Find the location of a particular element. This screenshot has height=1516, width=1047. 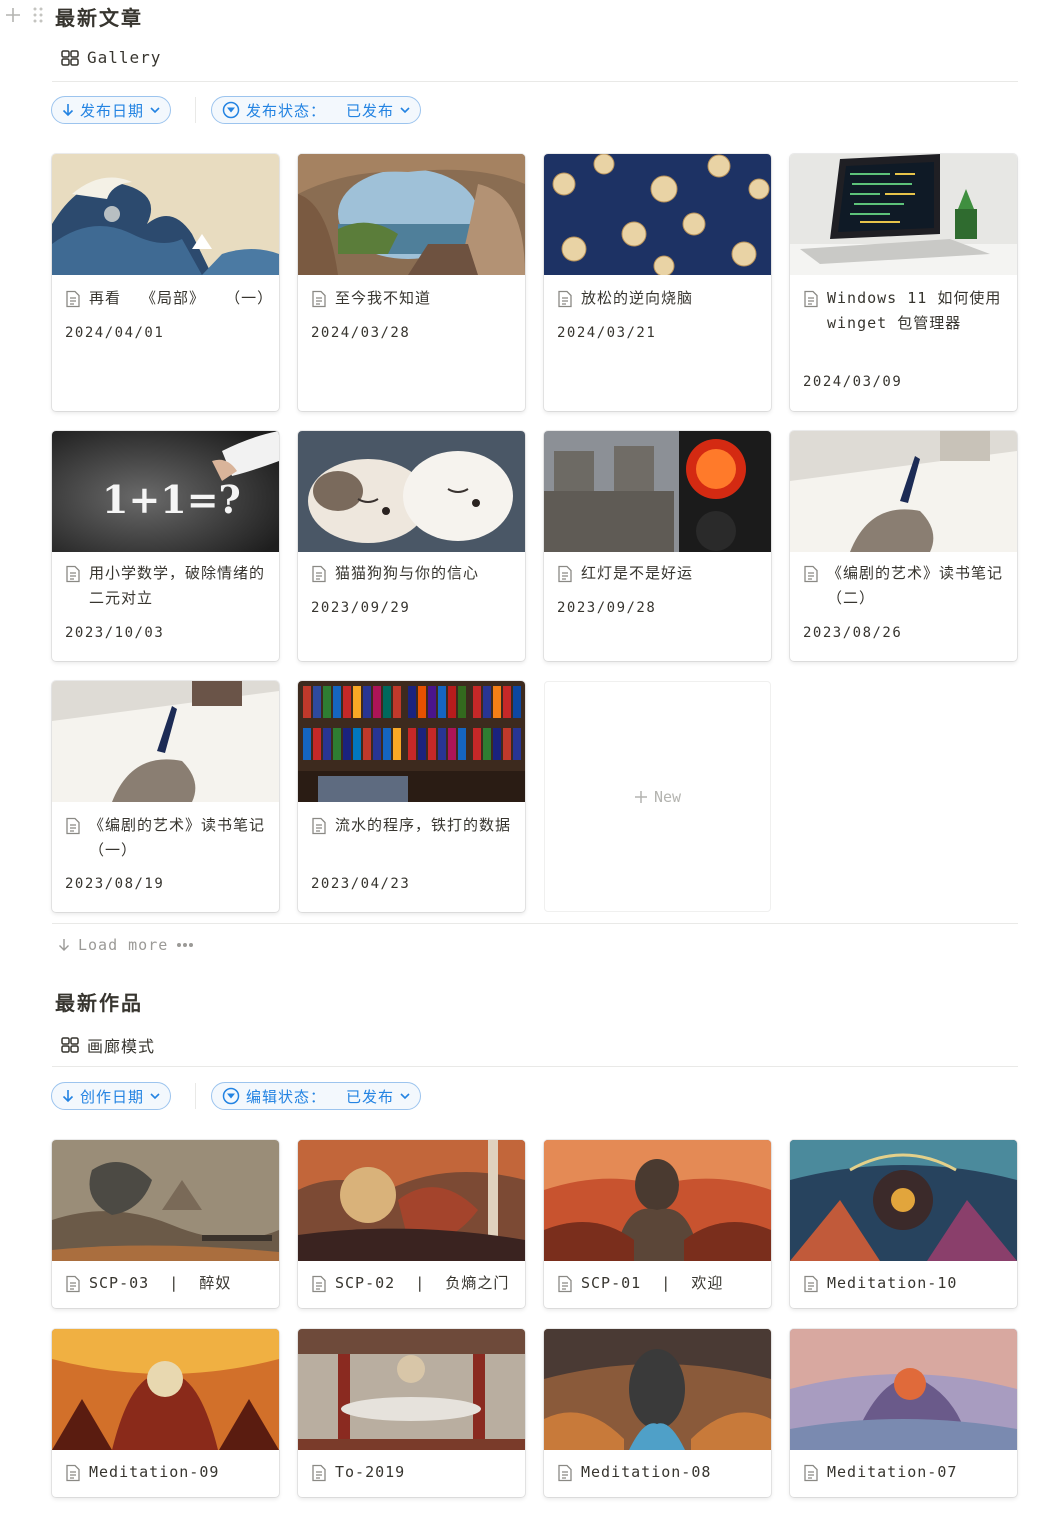

section-title: 最新作品 is located at coordinates (99, 1003).